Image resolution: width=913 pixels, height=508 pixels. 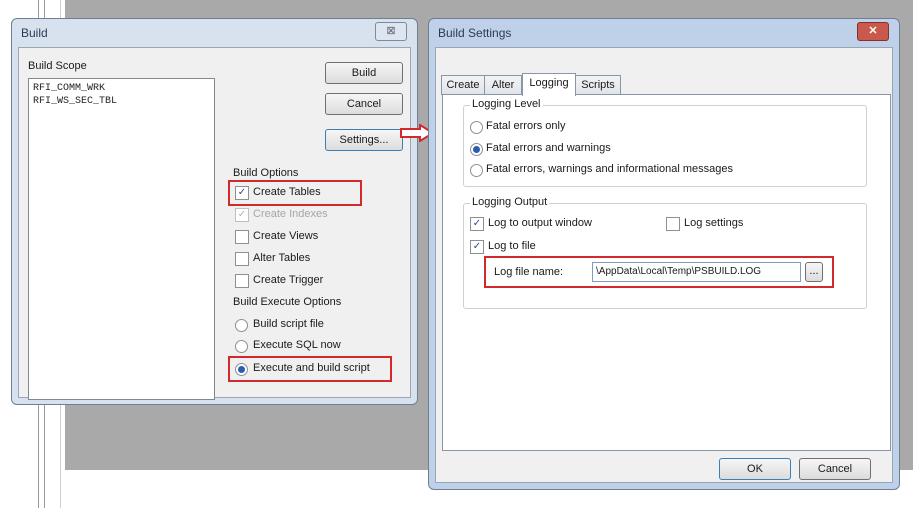 I want to click on fatal-errors-warnings-info-radio, so click(x=476, y=170).